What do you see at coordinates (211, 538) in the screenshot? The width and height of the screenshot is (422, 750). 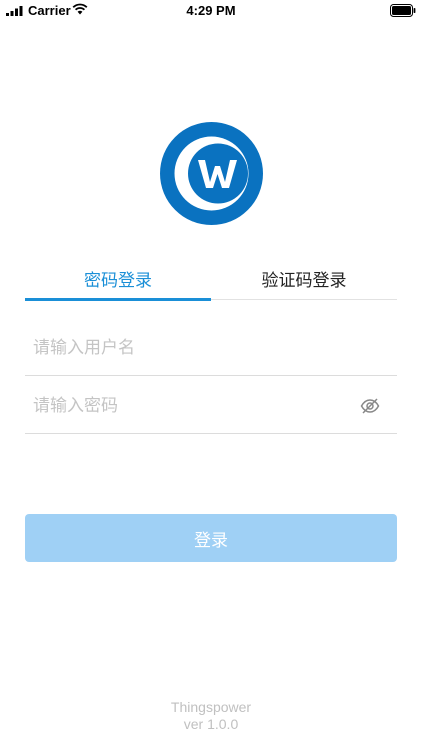 I see `login-button: 登录` at bounding box center [211, 538].